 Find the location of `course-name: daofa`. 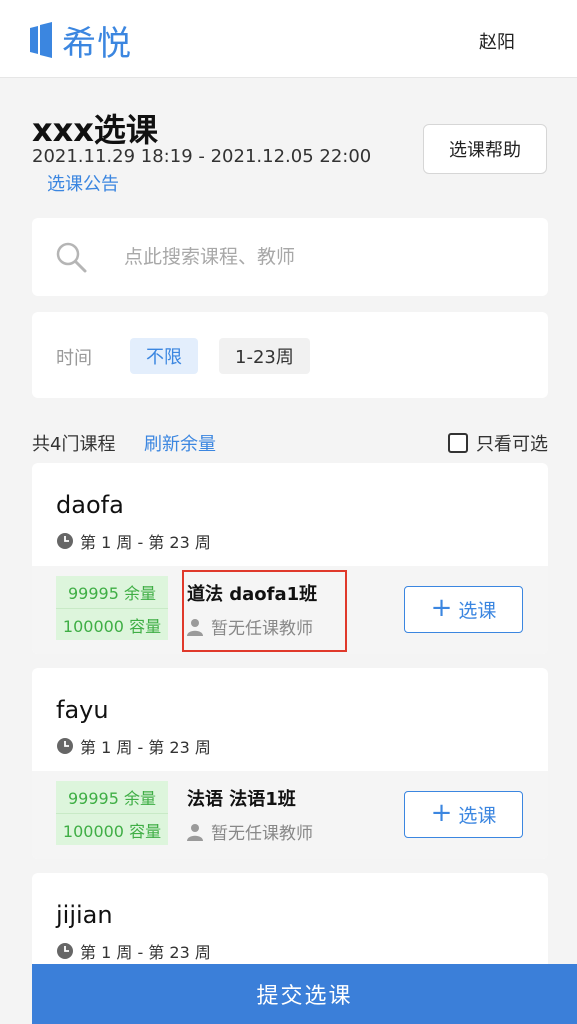

course-name: daofa is located at coordinates (90, 505).